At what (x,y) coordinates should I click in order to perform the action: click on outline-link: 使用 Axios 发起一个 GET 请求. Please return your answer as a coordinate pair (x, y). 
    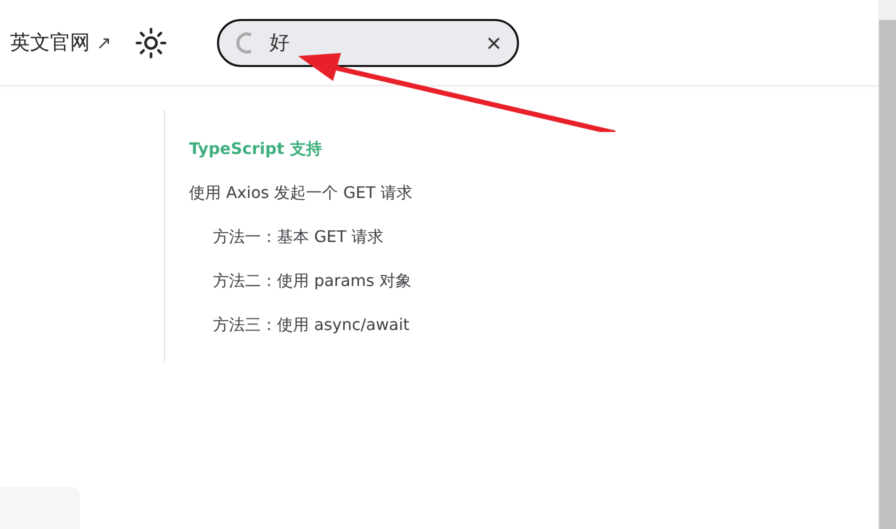
    Looking at the image, I should click on (339, 192).